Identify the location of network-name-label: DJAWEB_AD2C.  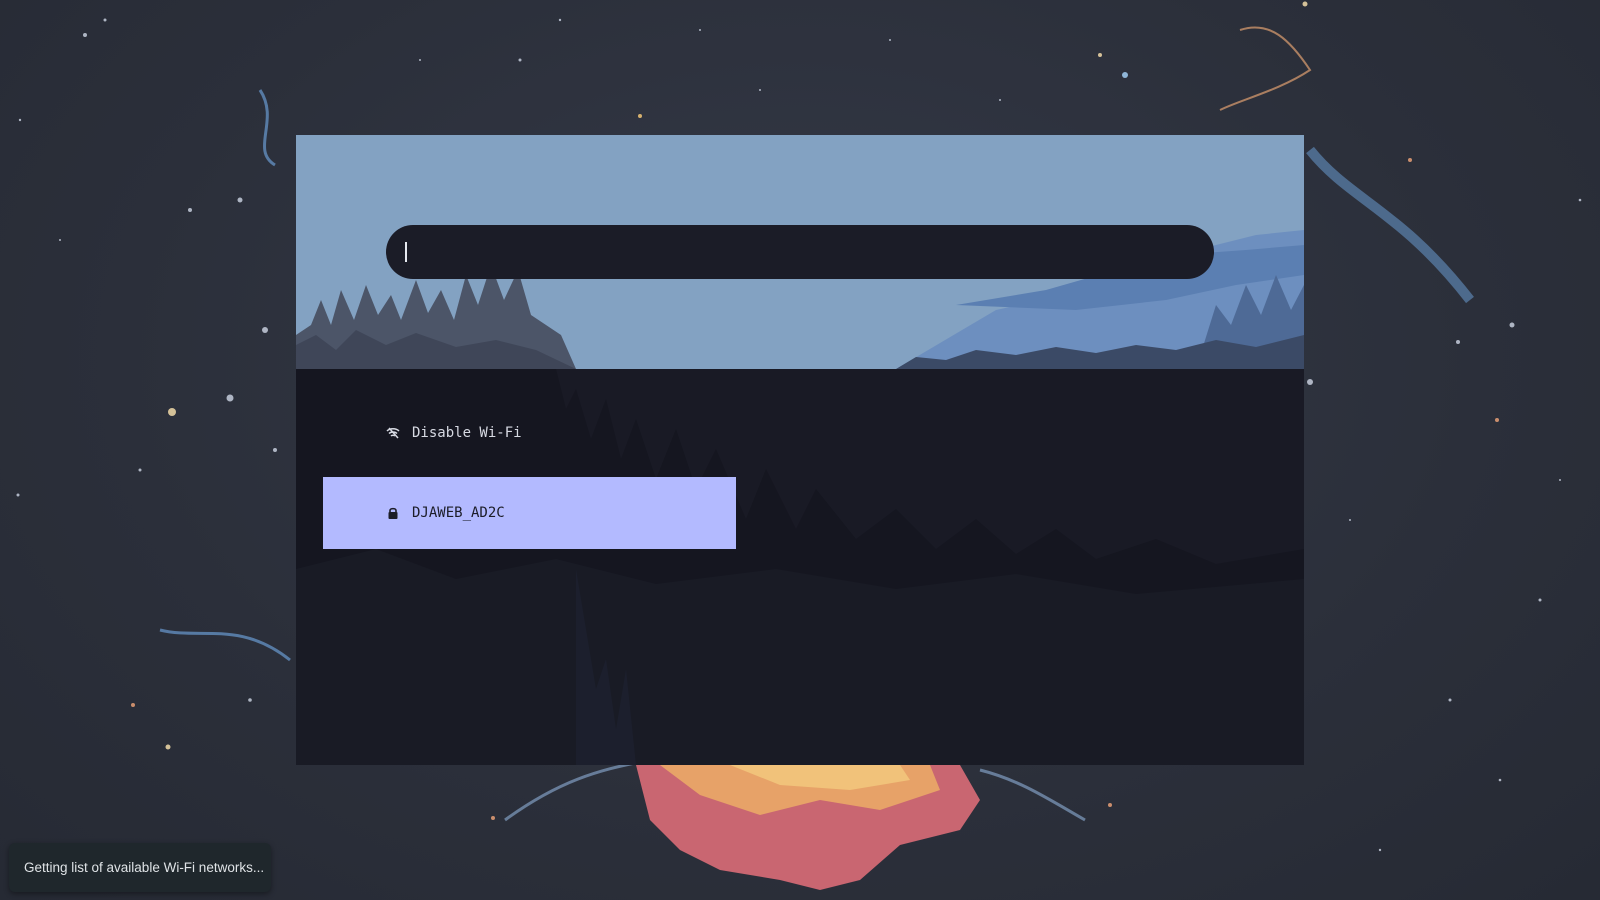
(458, 513).